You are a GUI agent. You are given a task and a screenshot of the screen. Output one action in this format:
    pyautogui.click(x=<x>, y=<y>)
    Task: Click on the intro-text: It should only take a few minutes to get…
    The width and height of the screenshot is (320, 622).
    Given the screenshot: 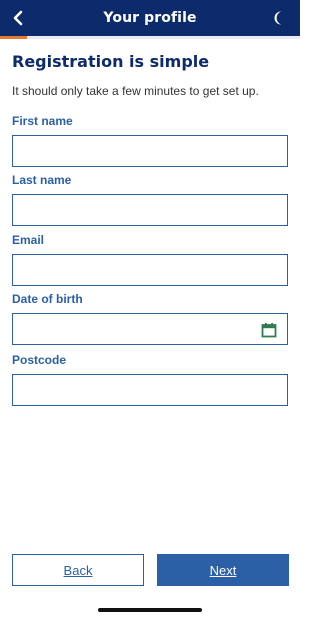 What is the action you would take?
    pyautogui.click(x=135, y=91)
    